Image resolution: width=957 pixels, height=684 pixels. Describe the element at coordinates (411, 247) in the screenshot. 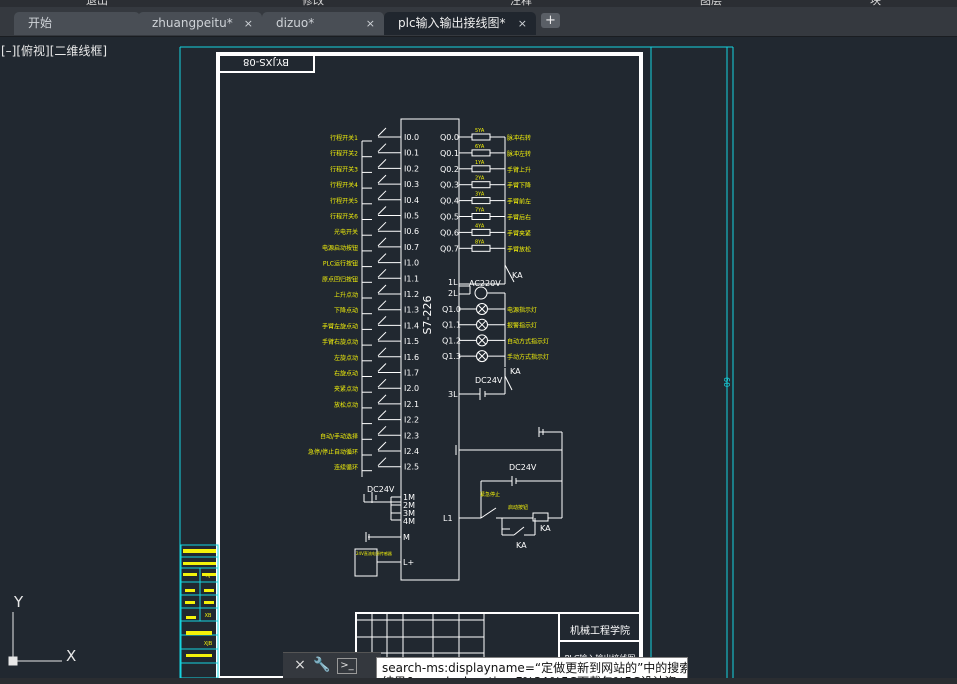

I see `input-address: I0.7` at that location.